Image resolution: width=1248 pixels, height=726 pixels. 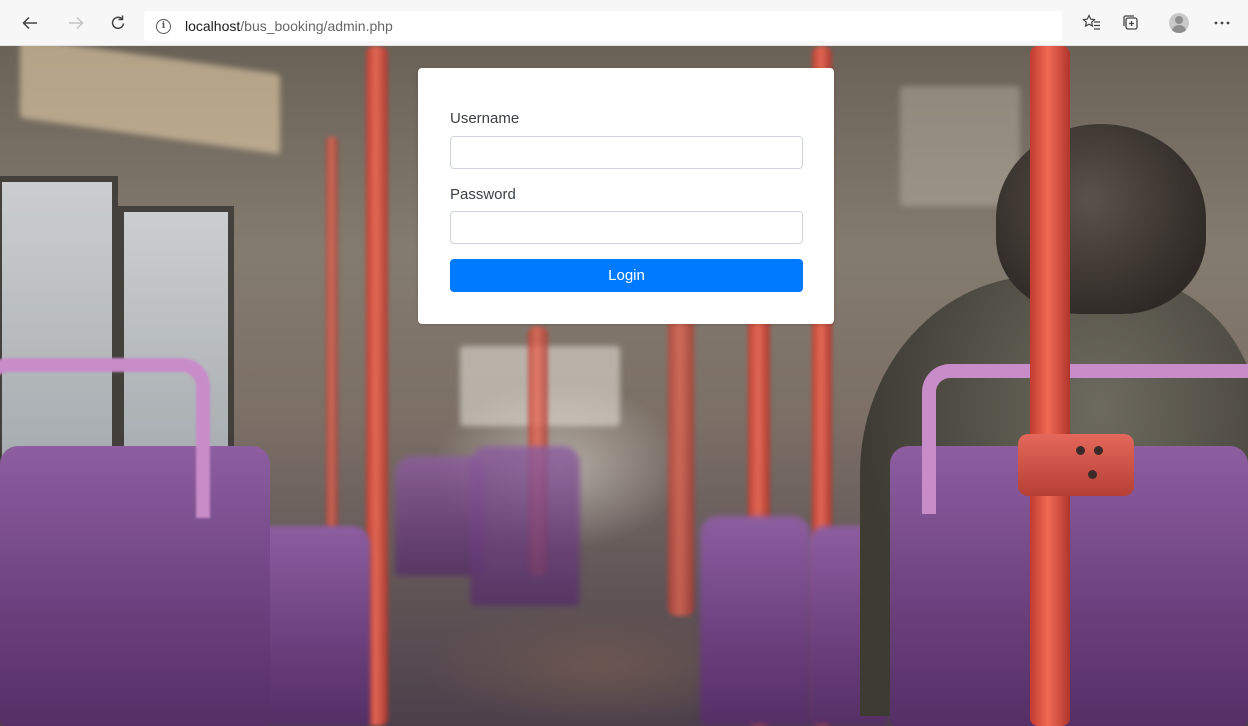 I want to click on url-path: /bus_booking/admin.php, so click(x=316, y=26).